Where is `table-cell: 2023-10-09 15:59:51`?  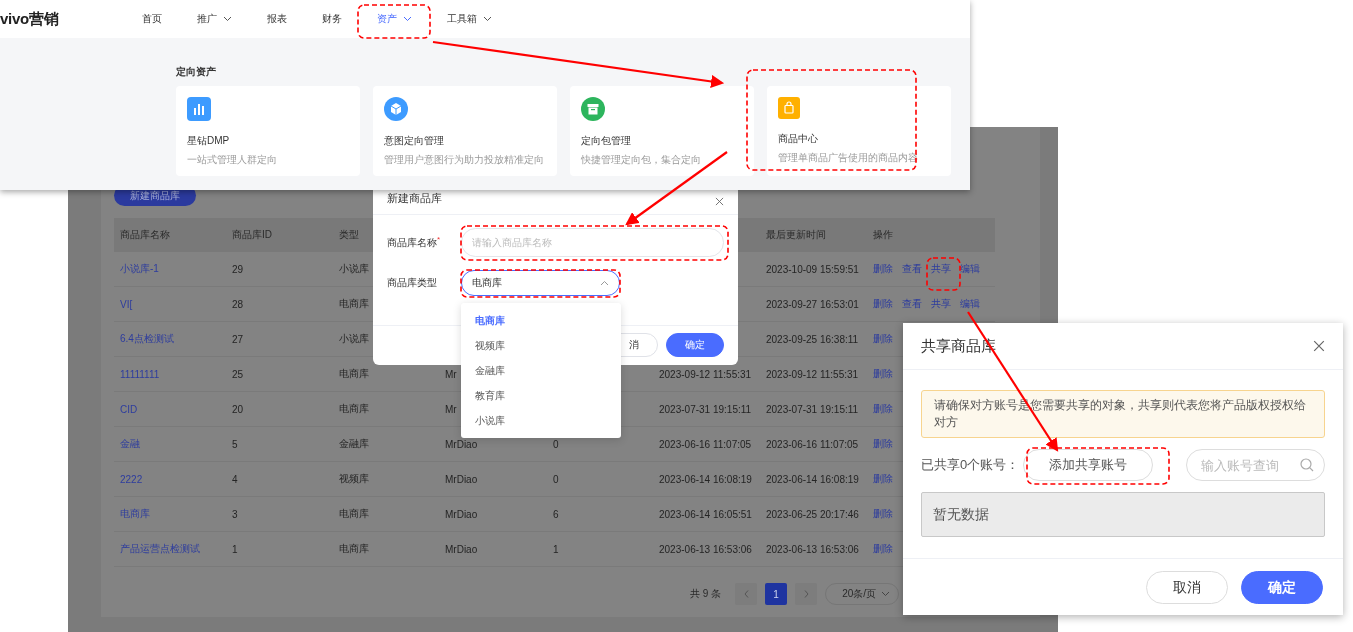 table-cell: 2023-10-09 15:59:51 is located at coordinates (812, 269).